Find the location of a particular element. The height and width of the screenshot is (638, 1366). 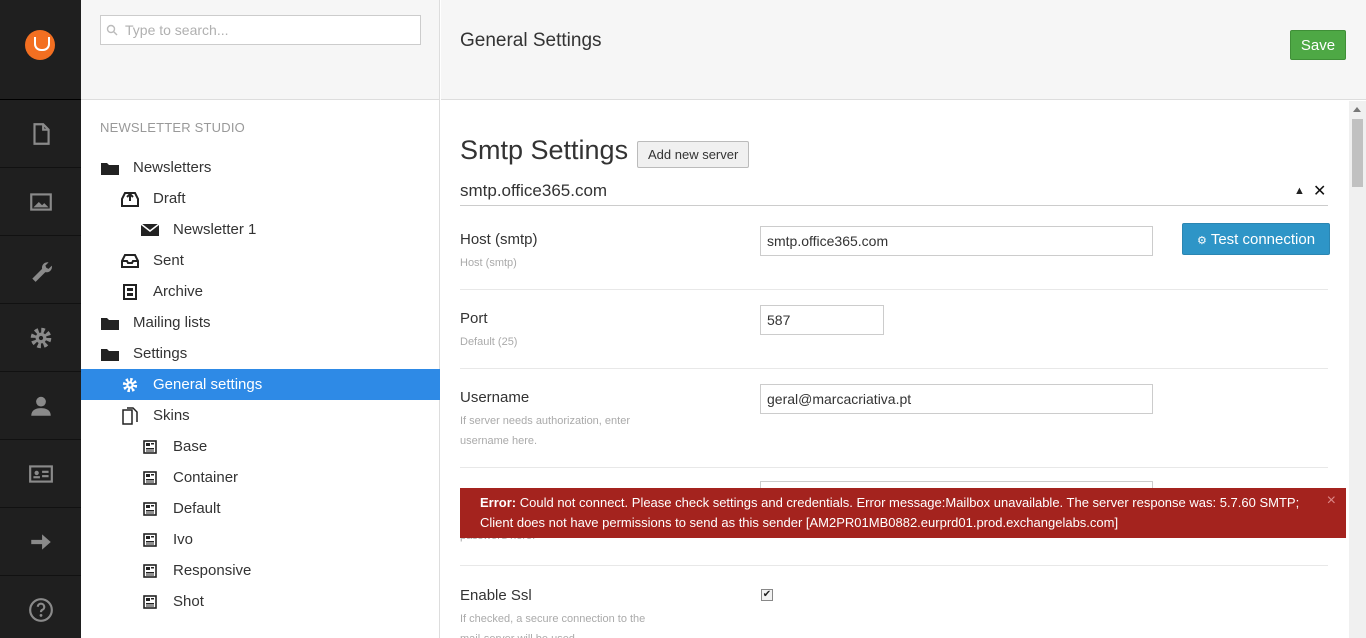

tree-node-label: Mailing lists is located at coordinates (172, 322).